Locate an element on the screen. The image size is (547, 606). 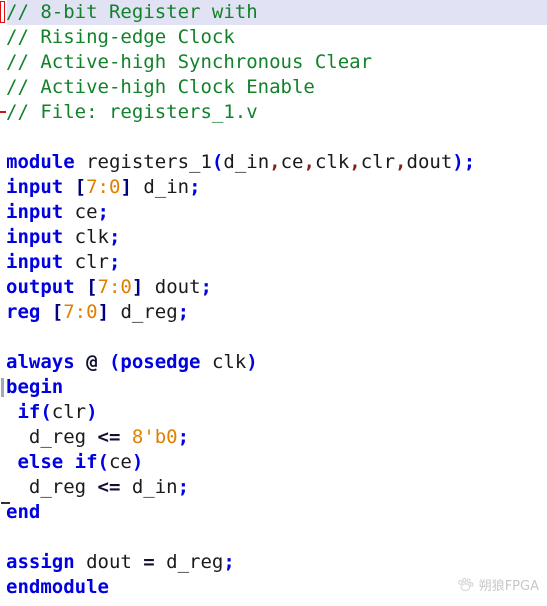
code-token: begin is located at coordinates (35, 387).